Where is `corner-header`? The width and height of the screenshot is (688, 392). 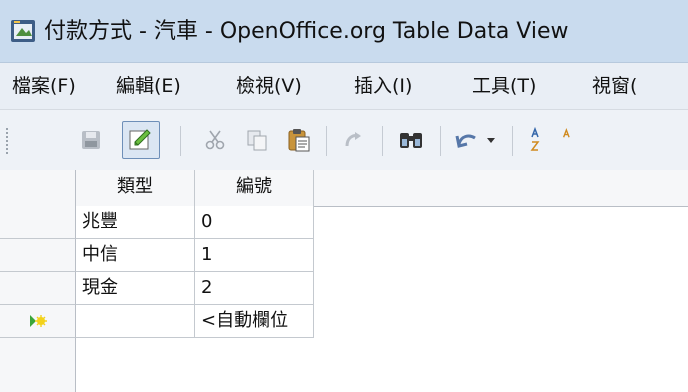 corner-header is located at coordinates (38, 188).